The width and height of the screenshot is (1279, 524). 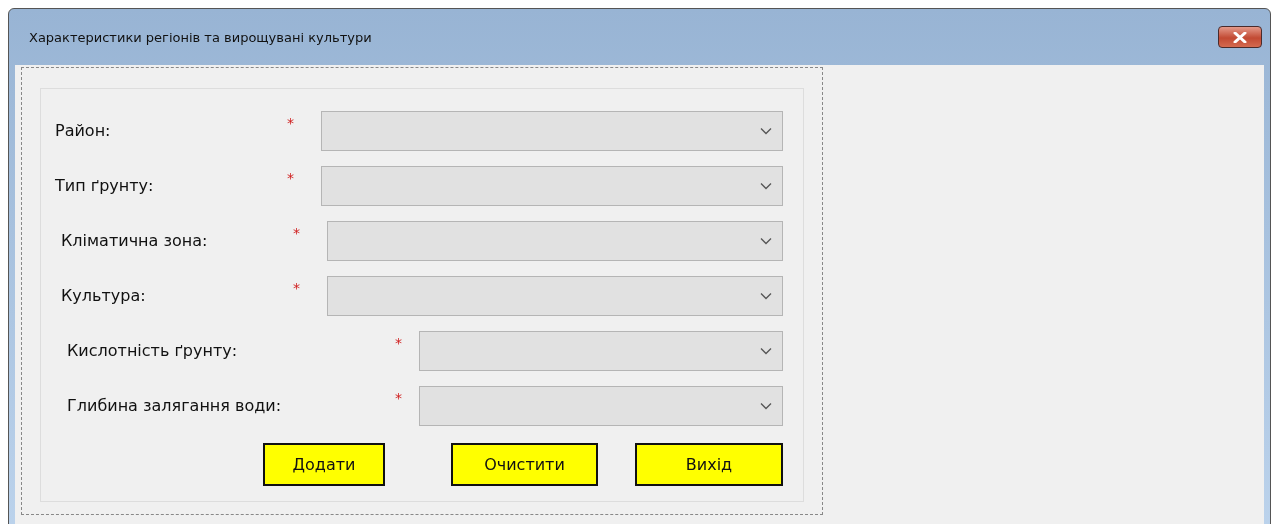 What do you see at coordinates (83, 130) in the screenshot?
I see `field-label: Район:` at bounding box center [83, 130].